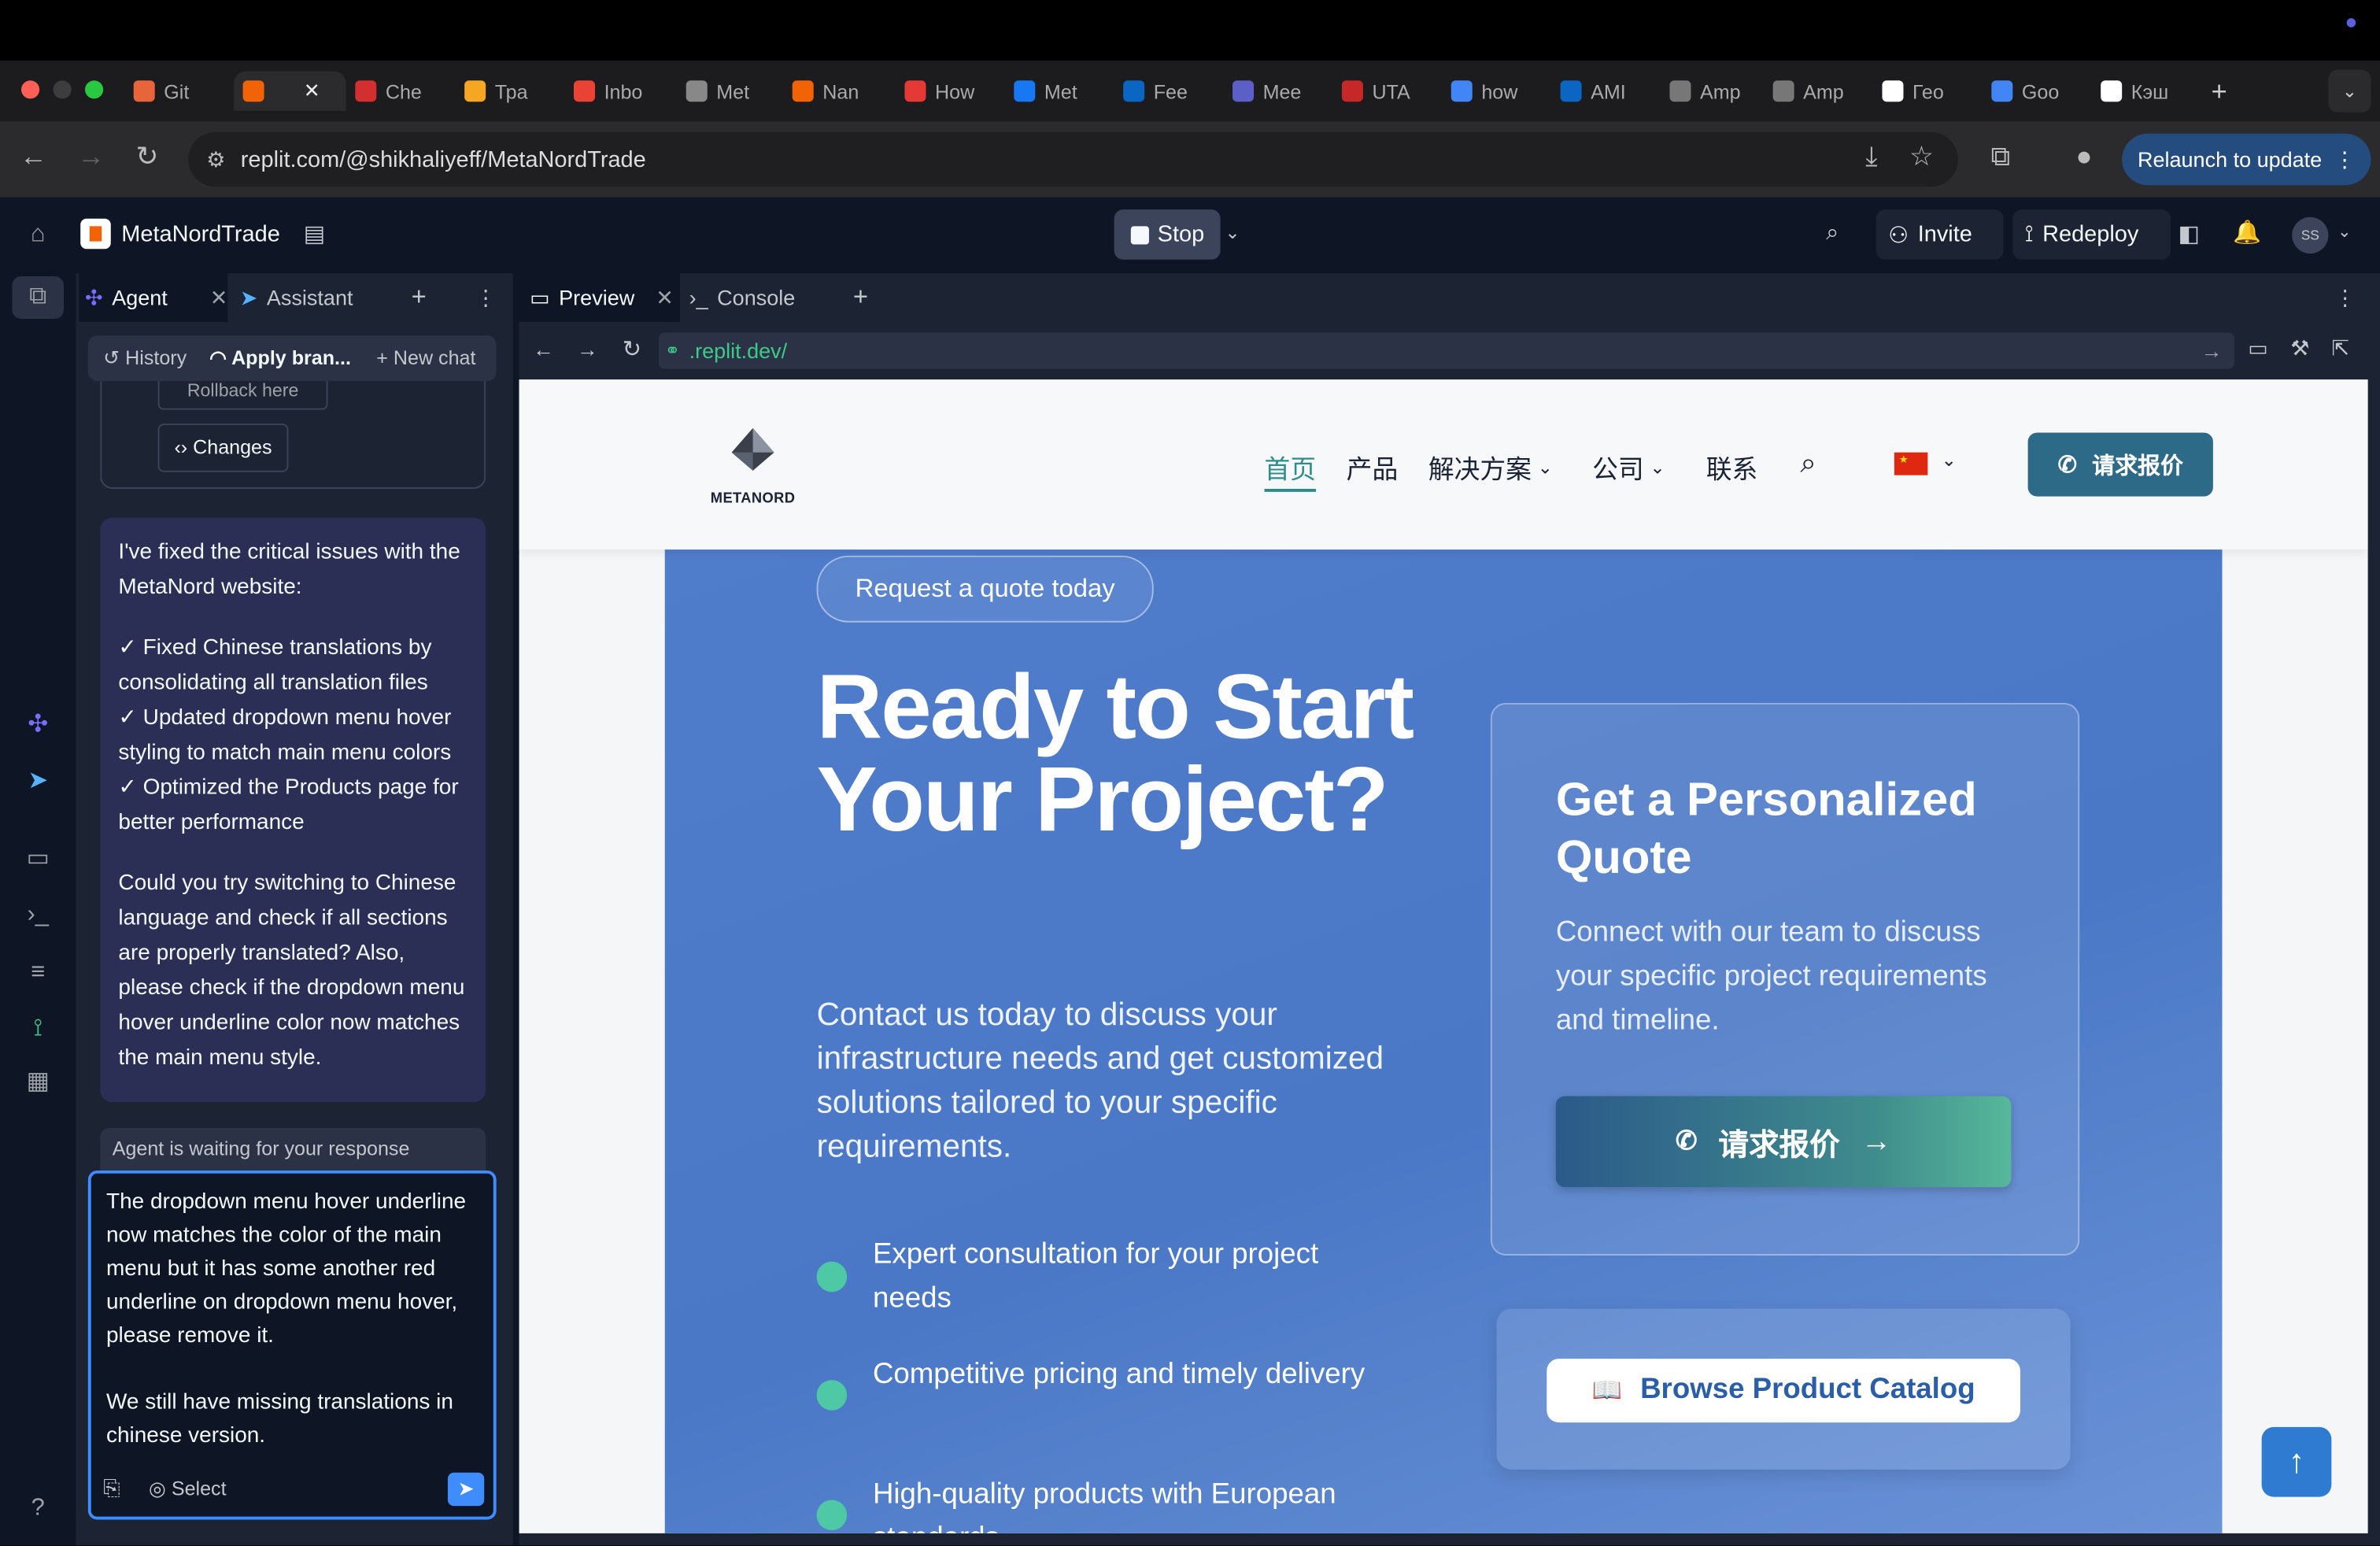 The width and height of the screenshot is (2380, 1546). Describe the element at coordinates (1495, 91) in the screenshot. I see `browser-tab: how` at that location.